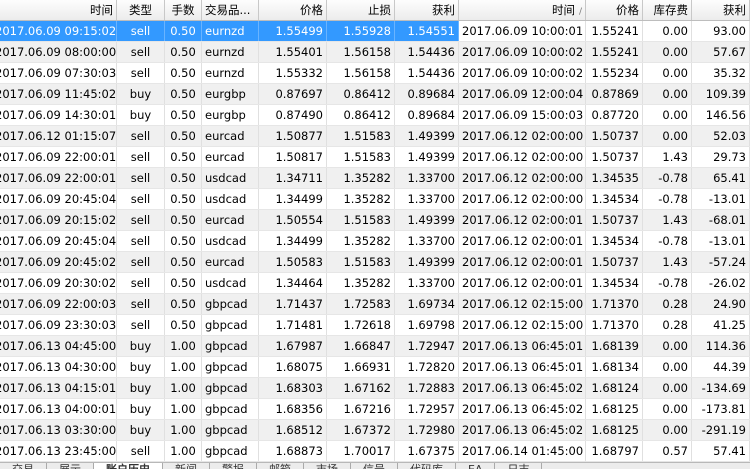 Image resolution: width=750 pixels, height=469 pixels. What do you see at coordinates (58, 73) in the screenshot?
I see `cell-open-time: 2017.06.09 07:30:03` at bounding box center [58, 73].